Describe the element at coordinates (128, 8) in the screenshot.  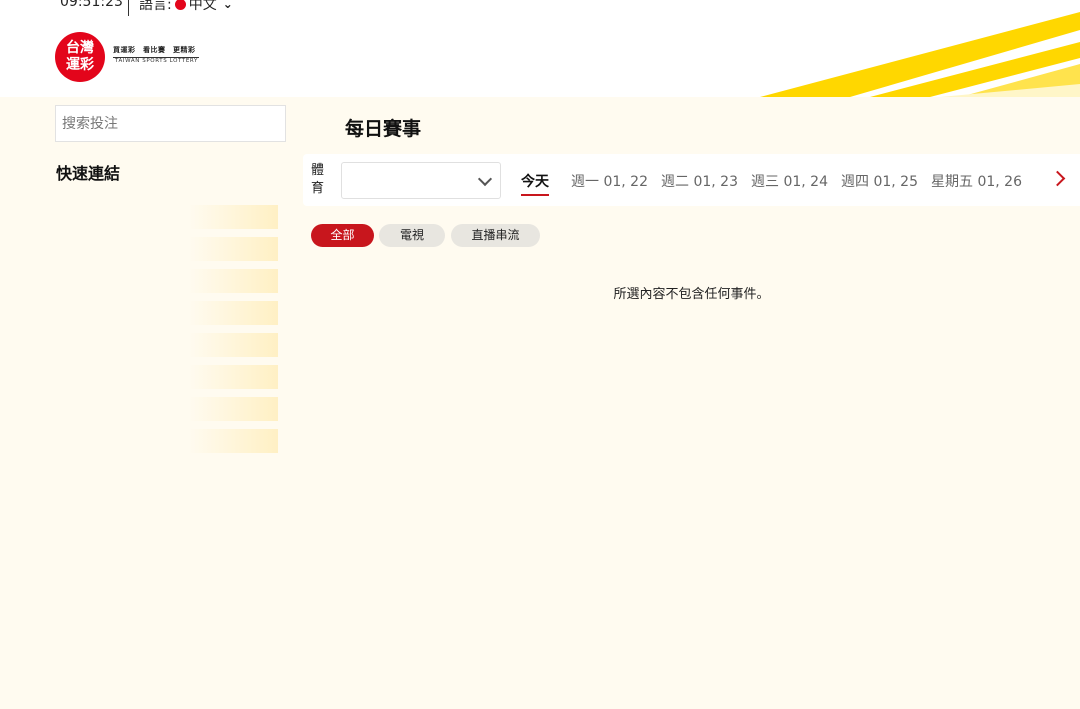
I see `divider` at that location.